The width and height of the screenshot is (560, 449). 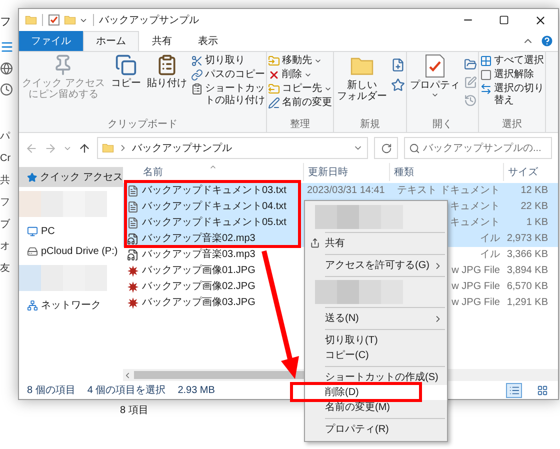 I want to click on nav-item: ネットワーク, so click(x=71, y=305).